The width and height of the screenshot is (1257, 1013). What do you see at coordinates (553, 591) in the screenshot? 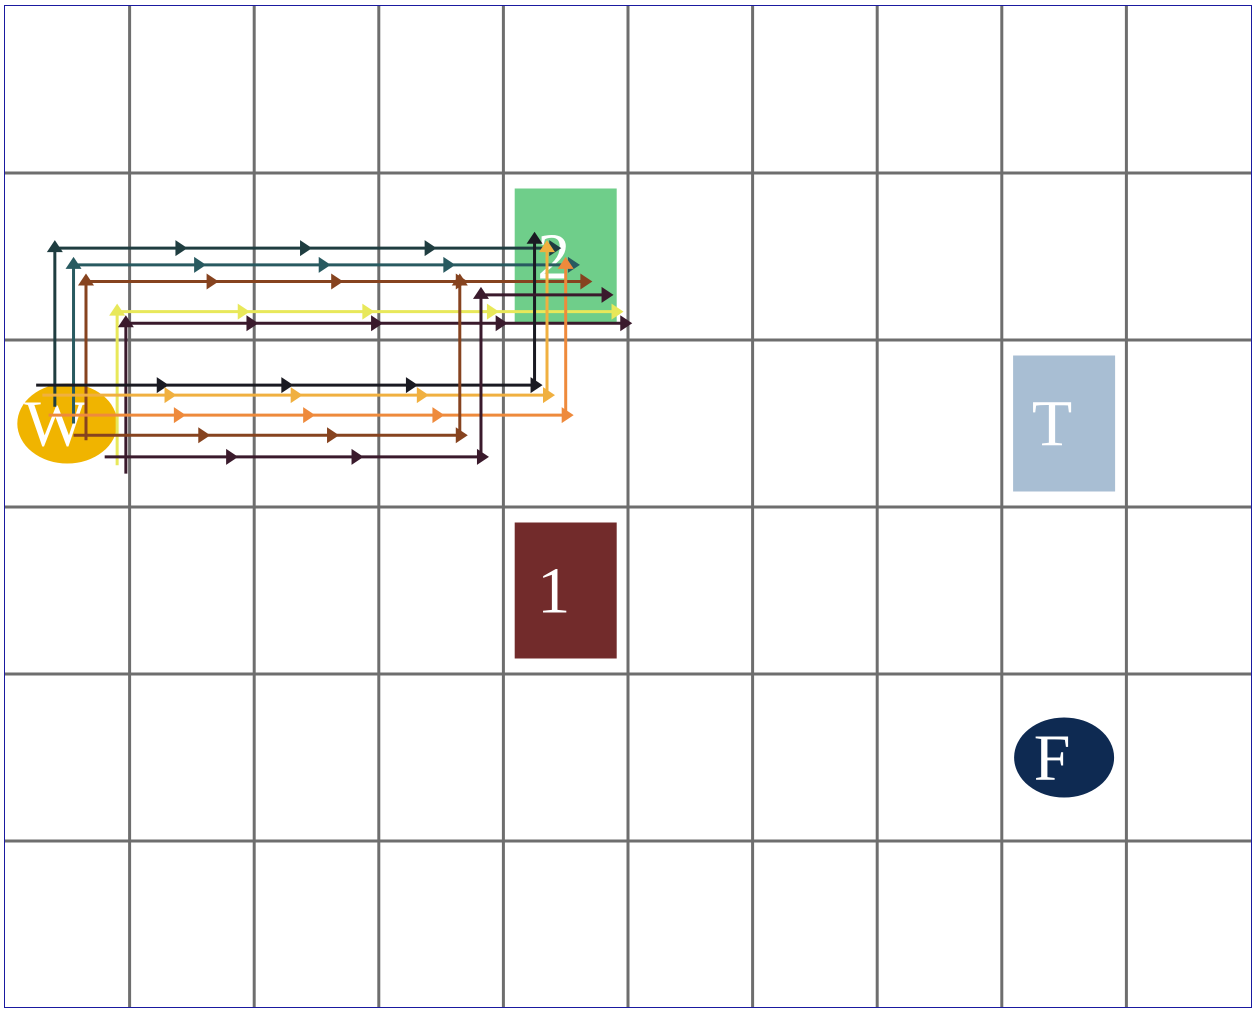
I see `piece-1-label: 1` at bounding box center [553, 591].